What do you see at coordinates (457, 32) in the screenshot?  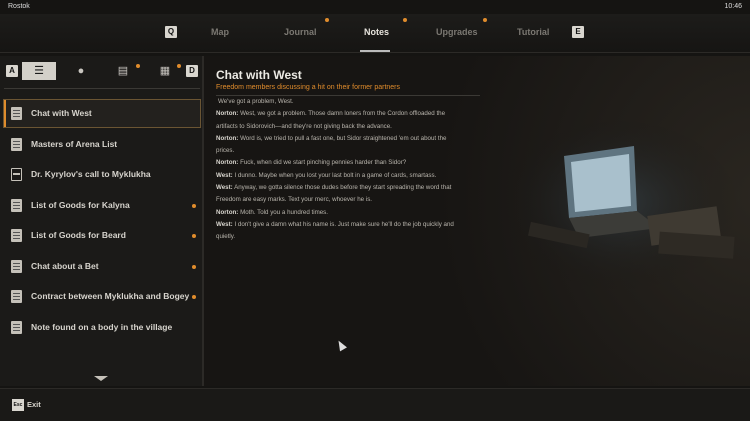 I see `tab-upgrades: Upgrades` at bounding box center [457, 32].